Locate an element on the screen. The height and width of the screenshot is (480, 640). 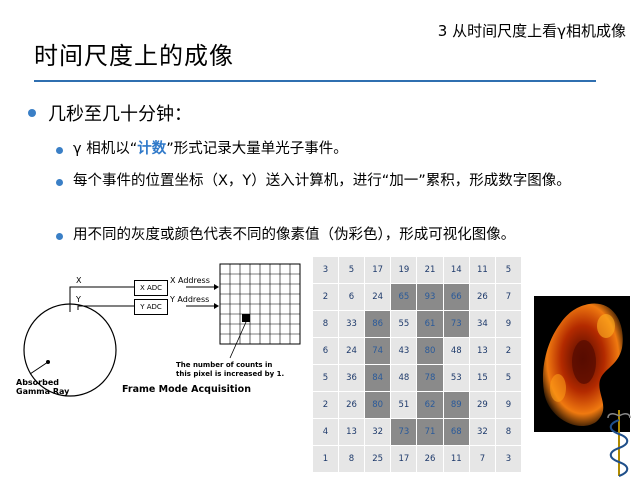
matrix-cell: 86 is located at coordinates (378, 324).